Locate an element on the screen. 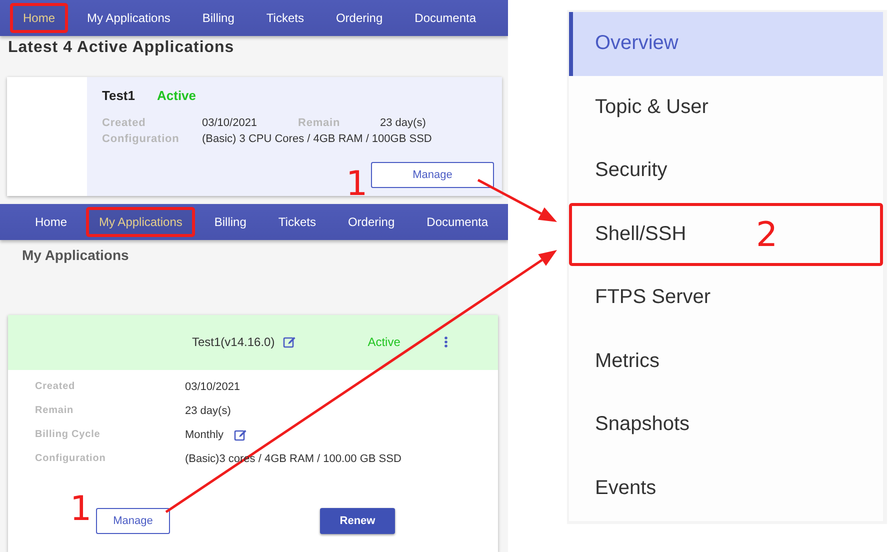 The height and width of the screenshot is (552, 892). menu-item: Snapshots is located at coordinates (726, 424).